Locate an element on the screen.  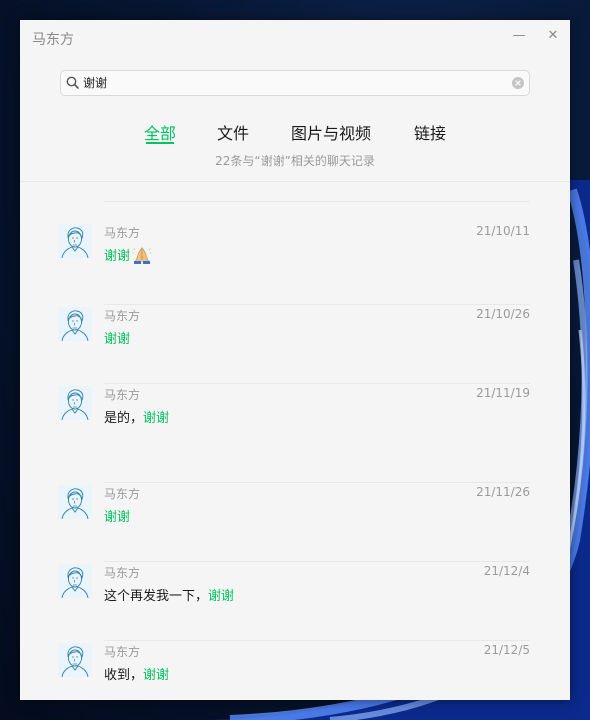
message-prefix: 收到， is located at coordinates (124, 675).